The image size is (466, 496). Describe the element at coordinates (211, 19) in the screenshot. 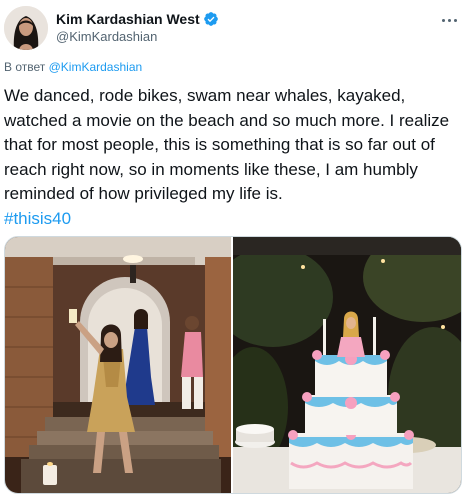

I see `verified-badge-icon` at that location.